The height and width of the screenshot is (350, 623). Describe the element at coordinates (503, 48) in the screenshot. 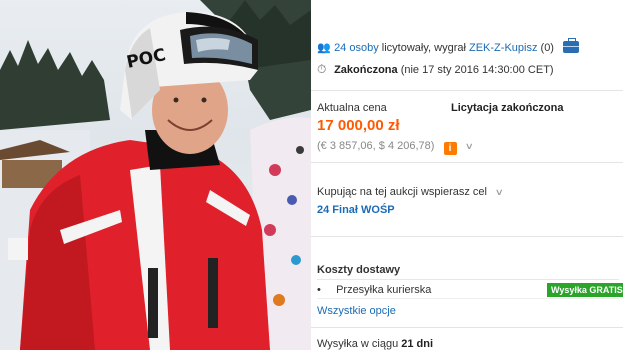

I see `winner-link: ZEK-Z-Kupisz` at that location.